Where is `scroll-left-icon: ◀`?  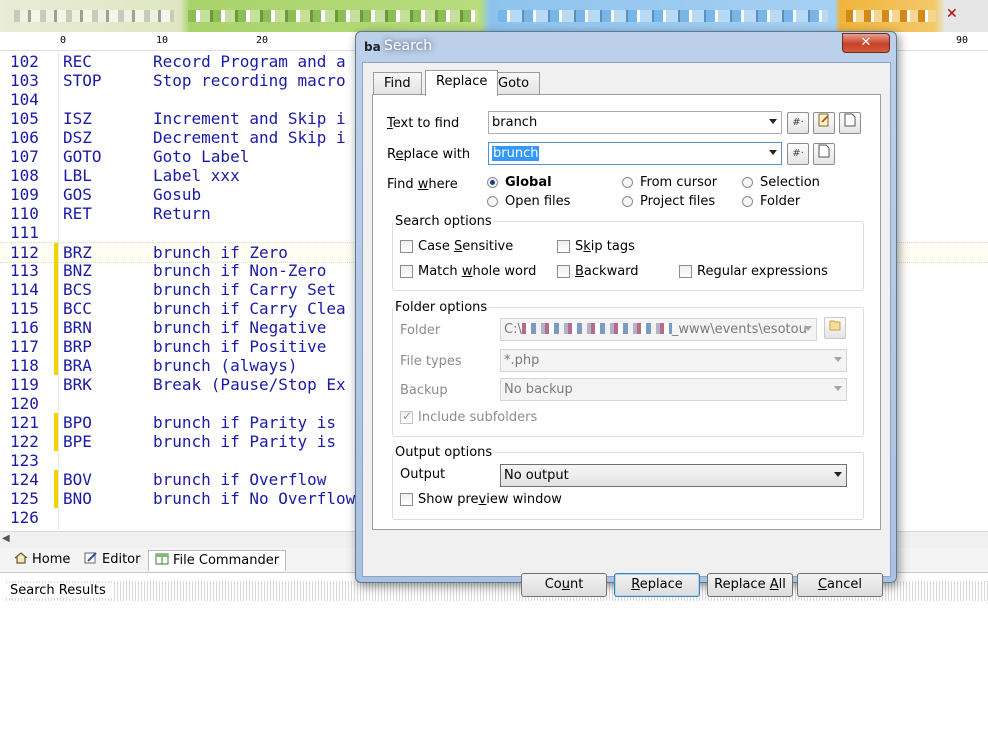 scroll-left-icon: ◀ is located at coordinates (6, 538).